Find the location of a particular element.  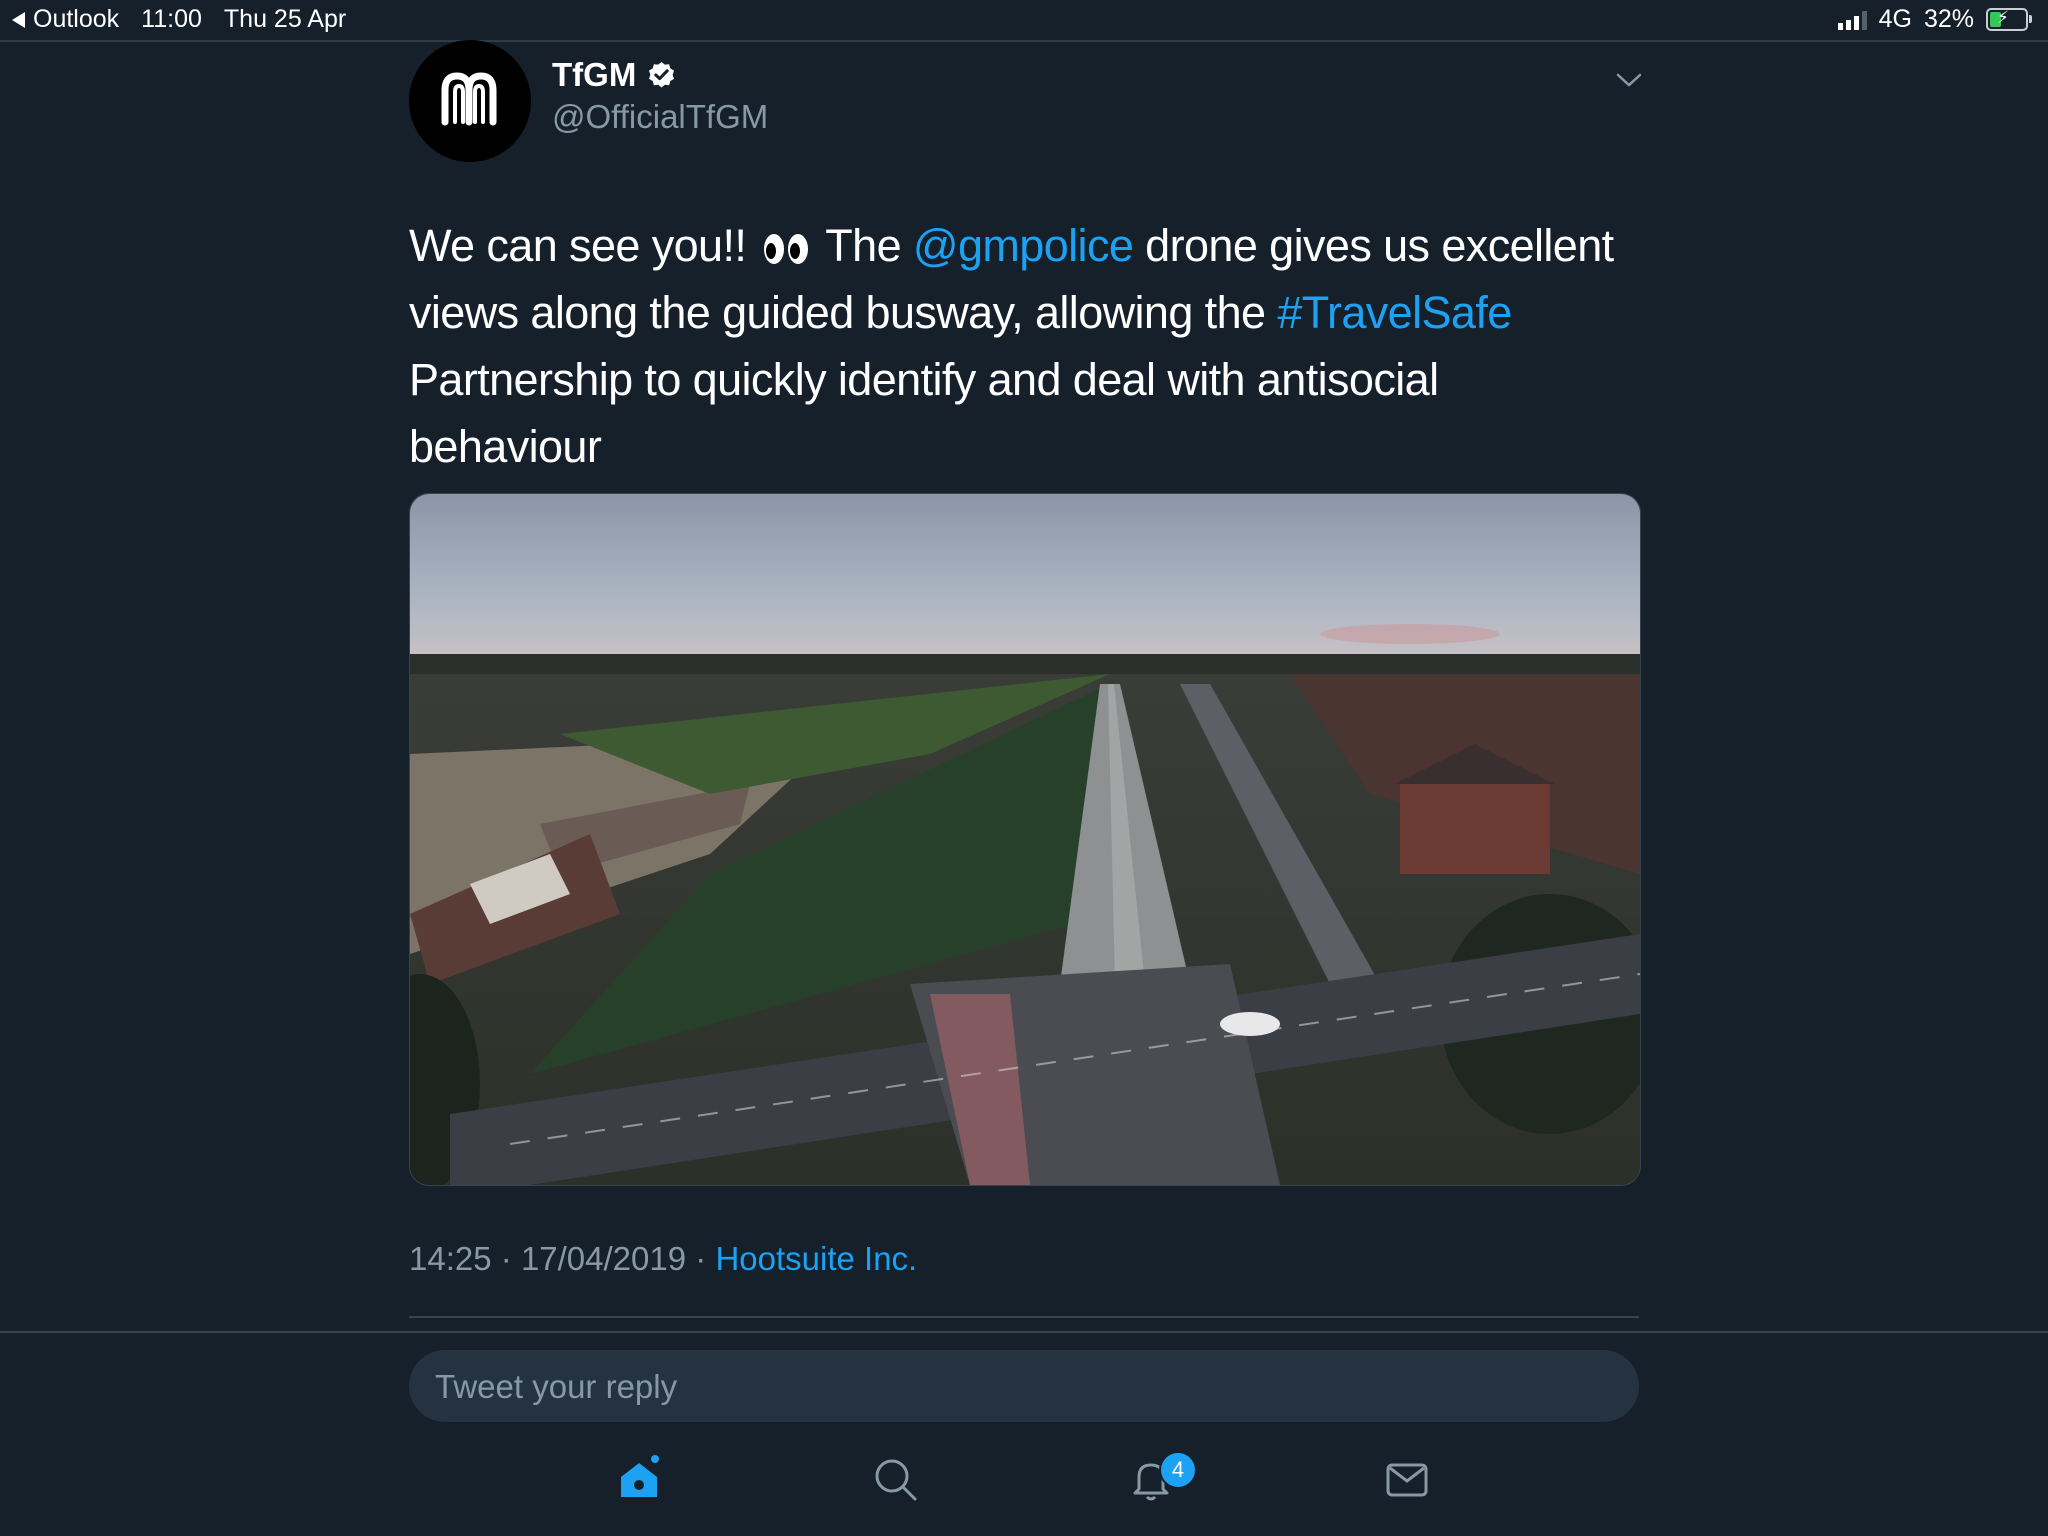

hashtag-link: #TravelSafe is located at coordinates (1394, 312).